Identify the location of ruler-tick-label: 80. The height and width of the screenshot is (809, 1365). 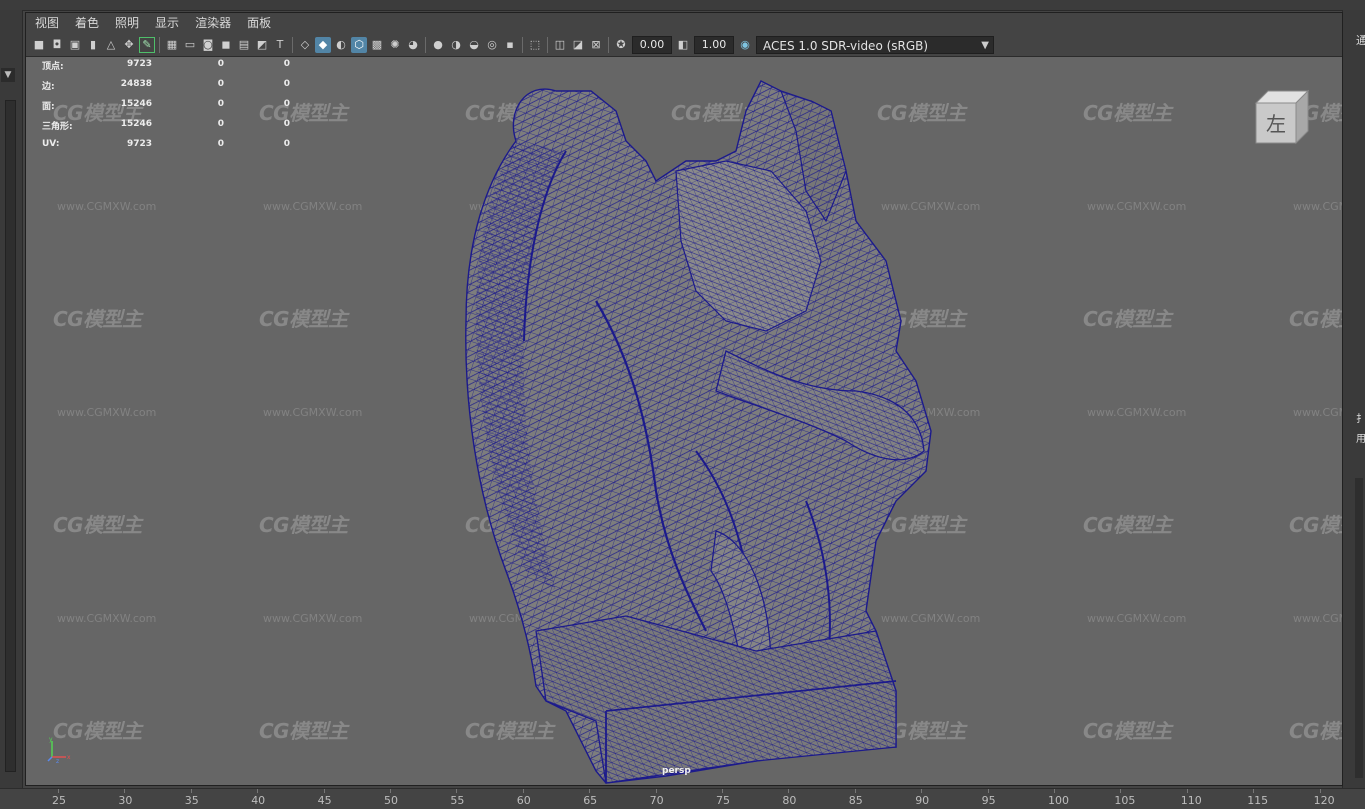
(789, 800).